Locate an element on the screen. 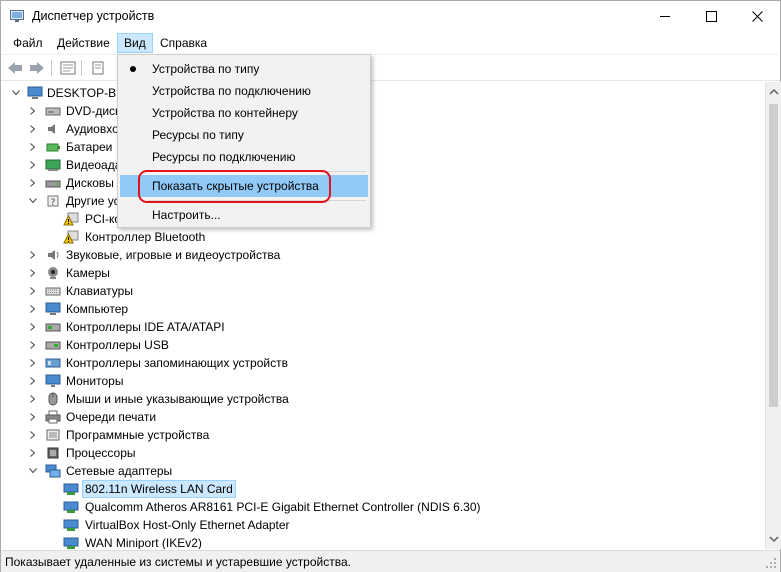 The height and width of the screenshot is (572, 781). keyboard-icon is located at coordinates (53, 291).